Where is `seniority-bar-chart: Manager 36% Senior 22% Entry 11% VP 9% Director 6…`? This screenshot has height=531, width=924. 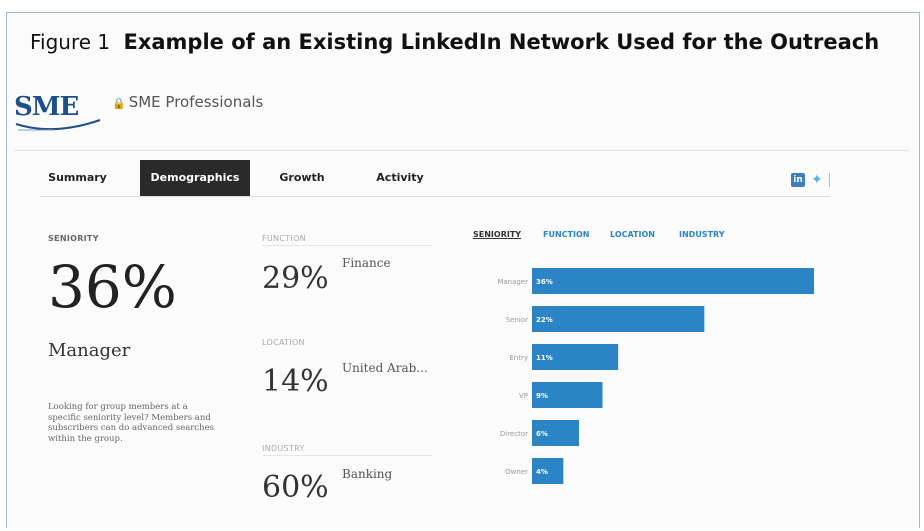 seniority-bar-chart: Manager 36% Senior 22% Entry 11% VP 9% Director 6… is located at coordinates (655, 376).